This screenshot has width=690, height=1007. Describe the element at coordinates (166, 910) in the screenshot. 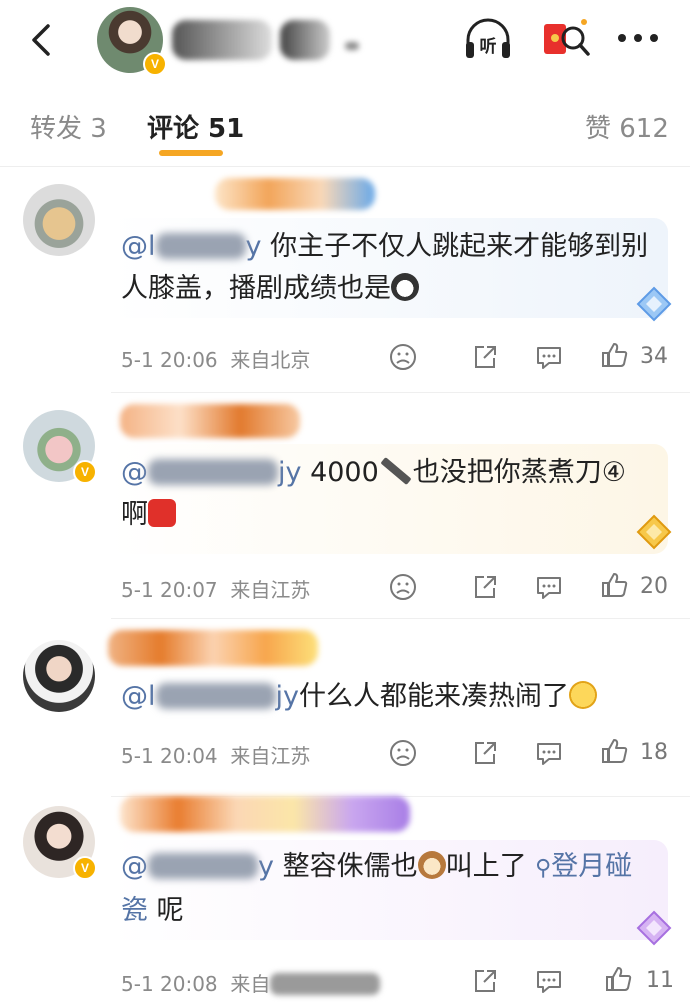

I see `comment-body-part: 呢` at that location.